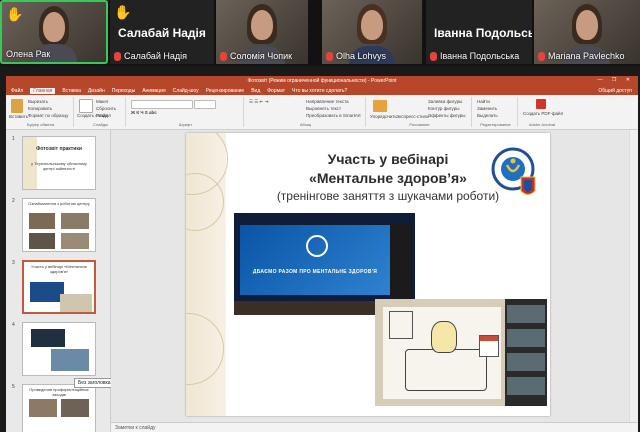  I want to click on bullets-button: ☰ ☰ ⇤ ⇥, so click(258, 102).